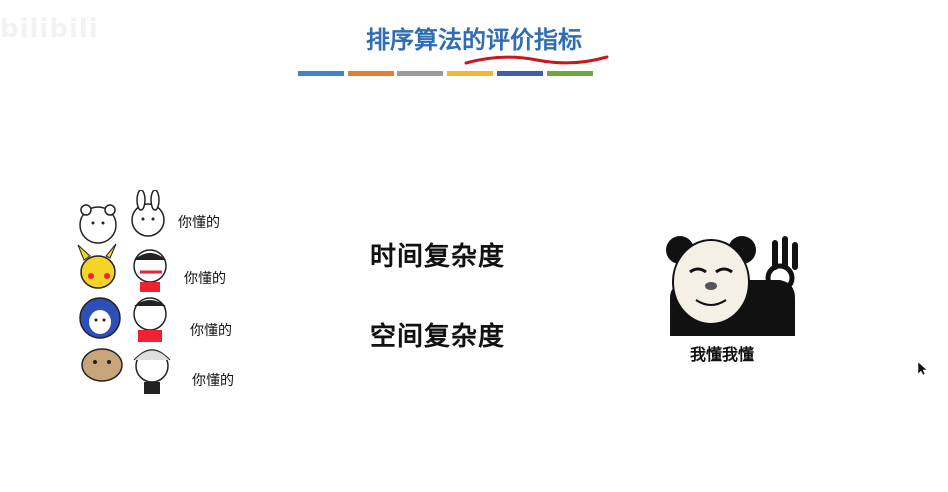 This screenshot has width=948, height=492. I want to click on meme-label-4: 你懂的, so click(213, 381).